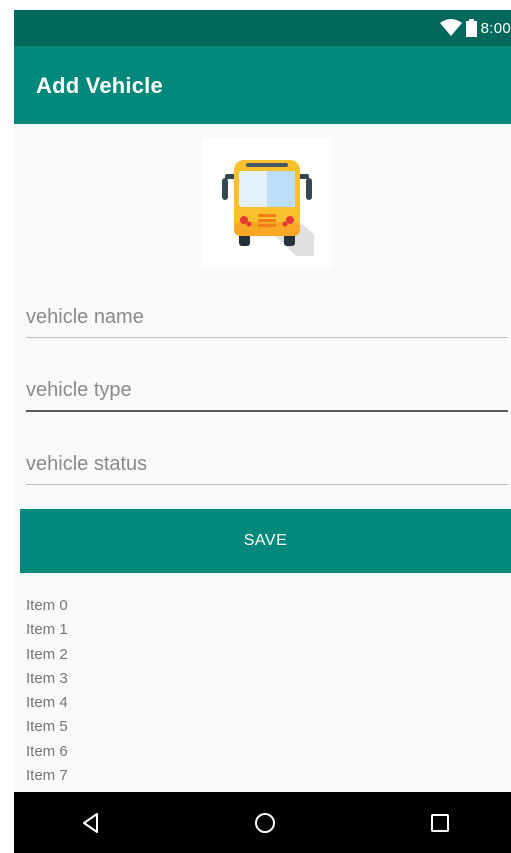 Image resolution: width=511 pixels, height=853 pixels. I want to click on page-title: Add Vehicle, so click(99, 85).